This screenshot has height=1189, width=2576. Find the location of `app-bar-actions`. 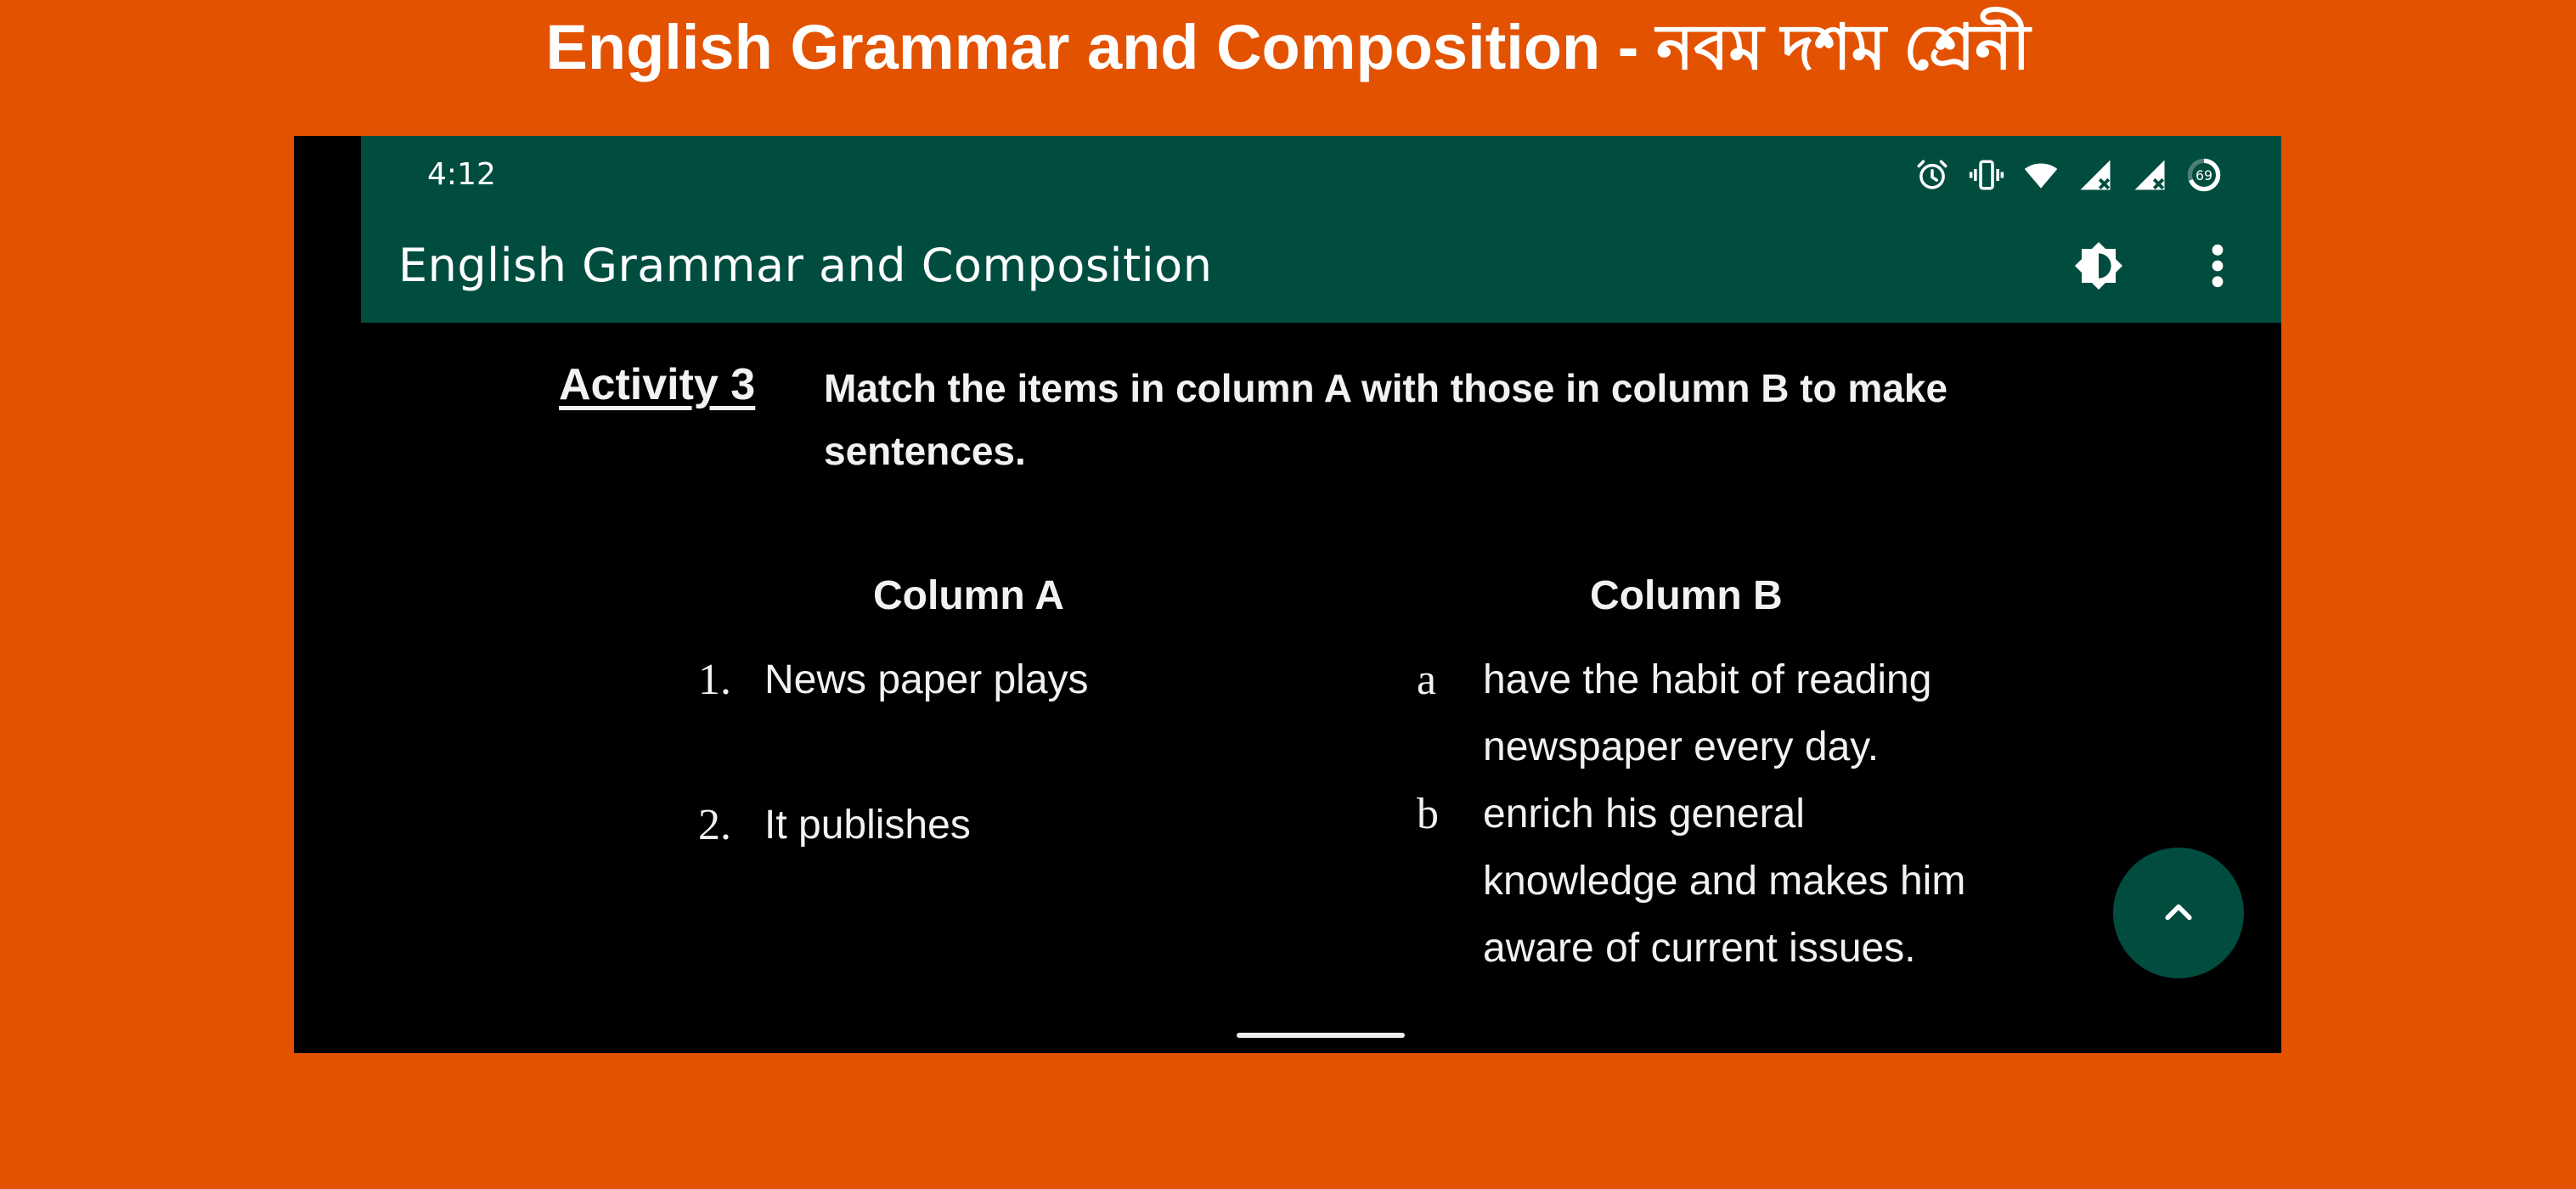

app-bar-actions is located at coordinates (2158, 265).